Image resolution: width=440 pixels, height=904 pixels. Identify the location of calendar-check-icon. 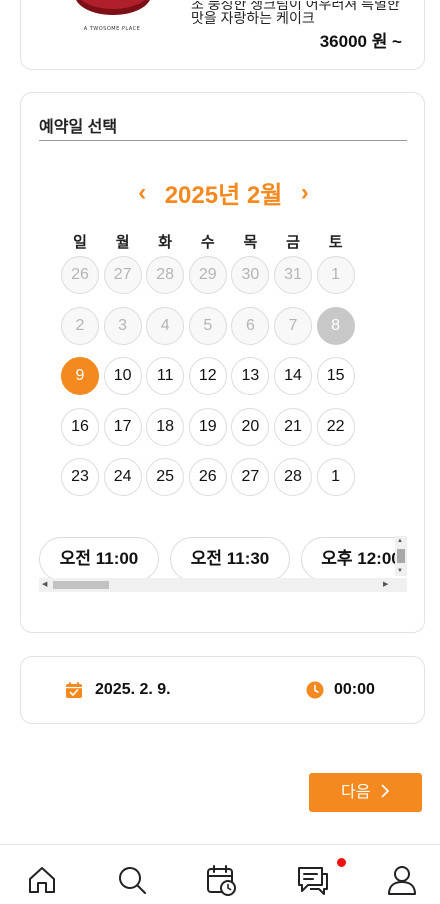
(74, 690).